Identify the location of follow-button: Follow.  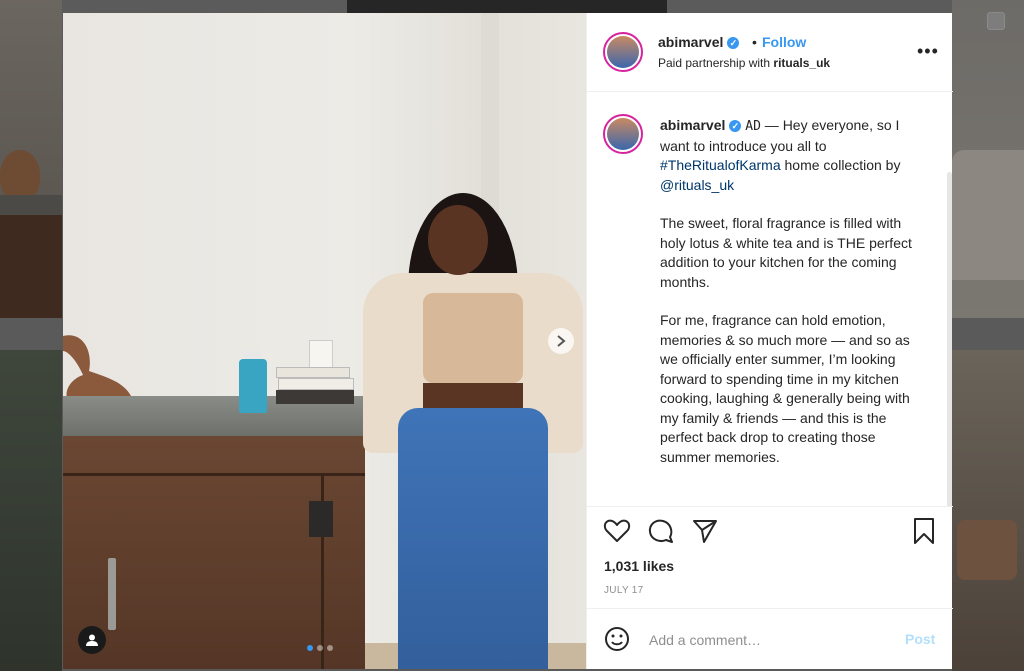
(784, 42).